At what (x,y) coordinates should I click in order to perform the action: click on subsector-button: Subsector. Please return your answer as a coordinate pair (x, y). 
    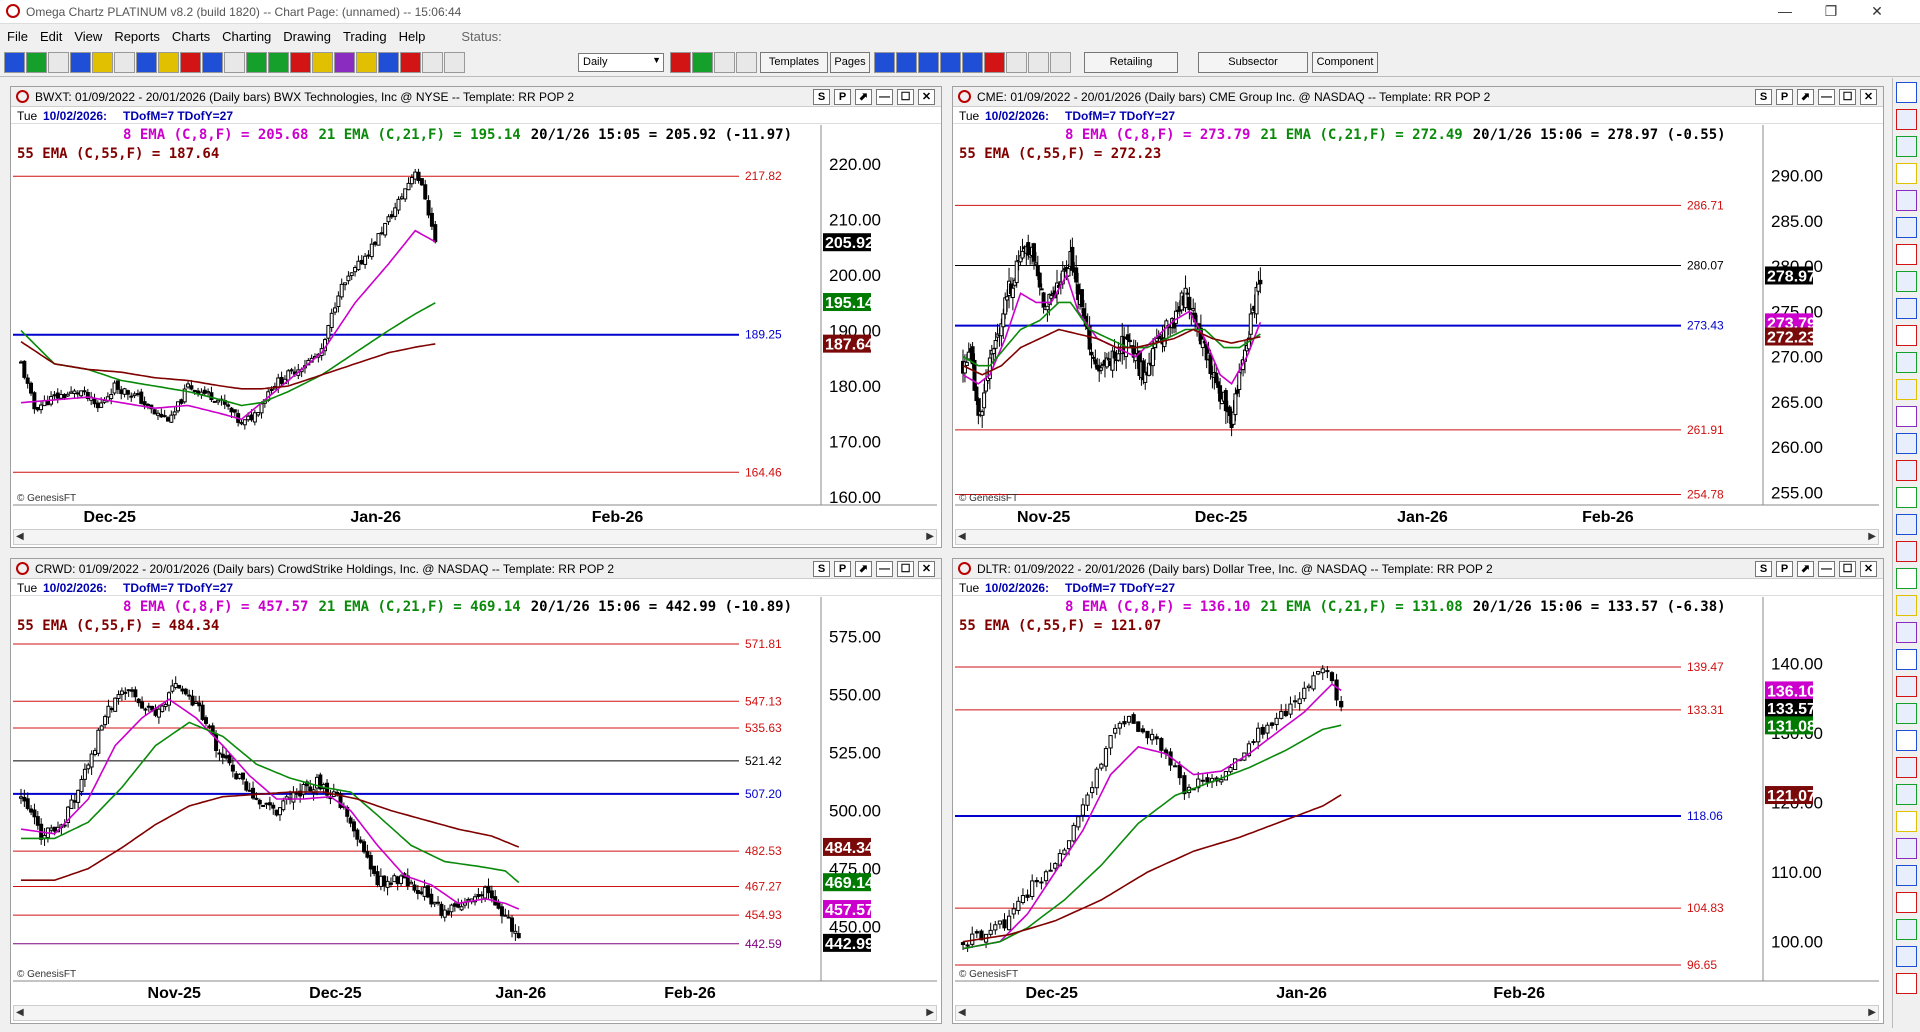
    Looking at the image, I should click on (1253, 62).